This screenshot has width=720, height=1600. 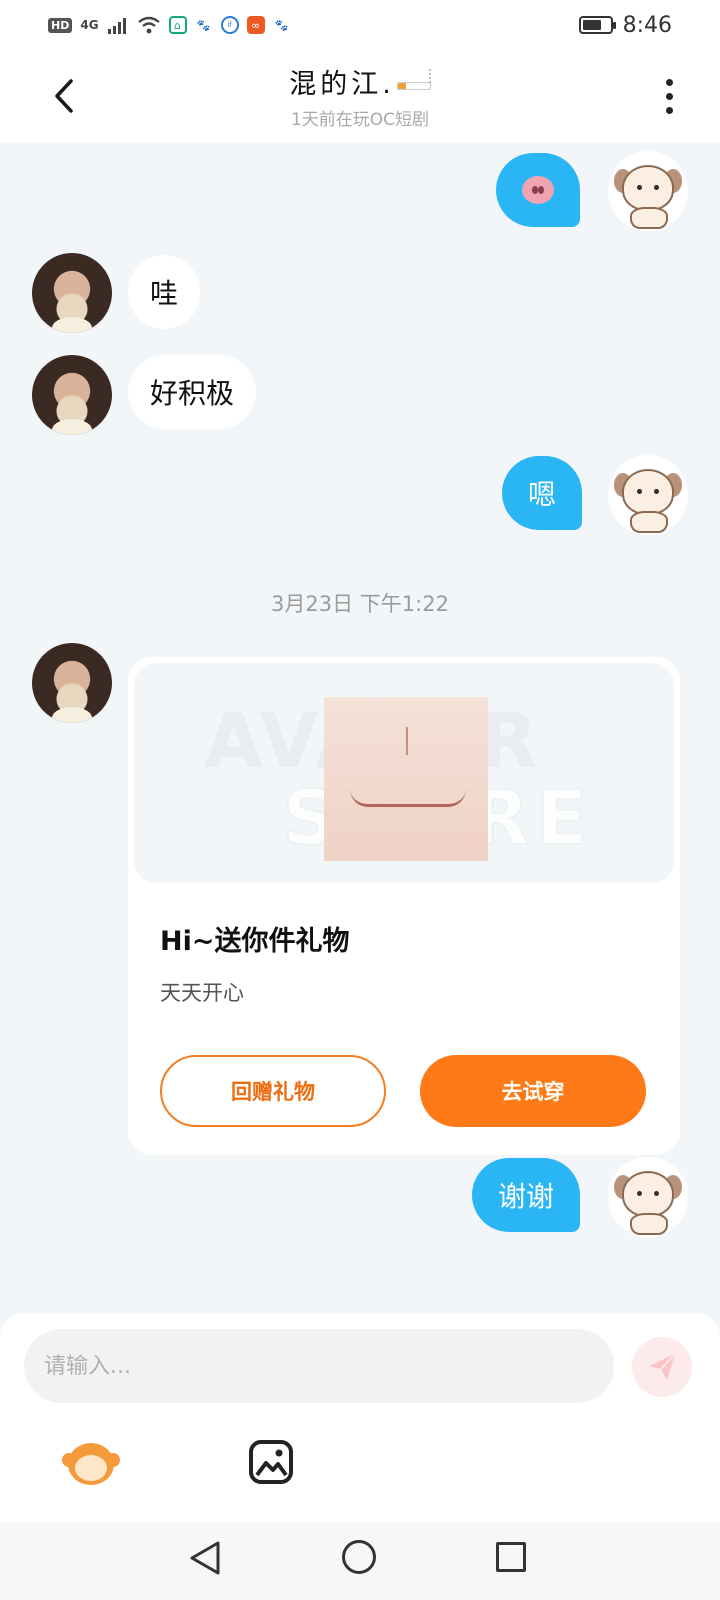 I want to click on gift-item-image, so click(x=406, y=779).